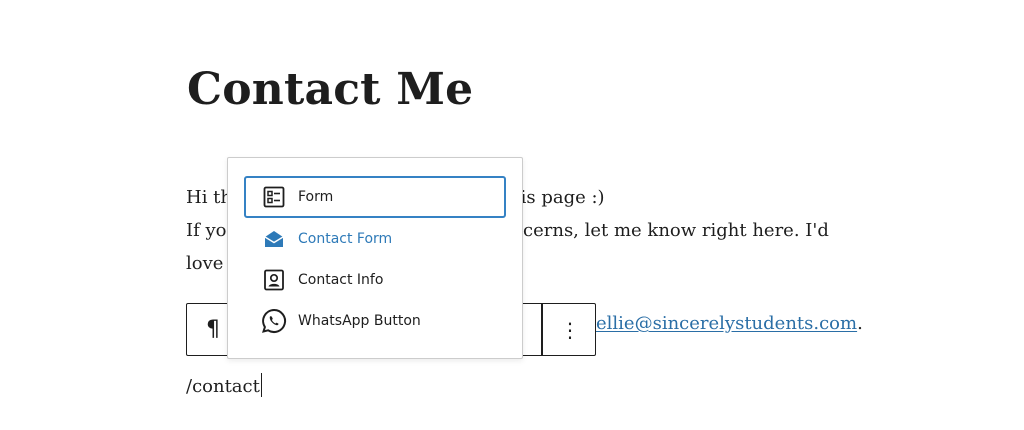  I want to click on text-caret, so click(261, 385).